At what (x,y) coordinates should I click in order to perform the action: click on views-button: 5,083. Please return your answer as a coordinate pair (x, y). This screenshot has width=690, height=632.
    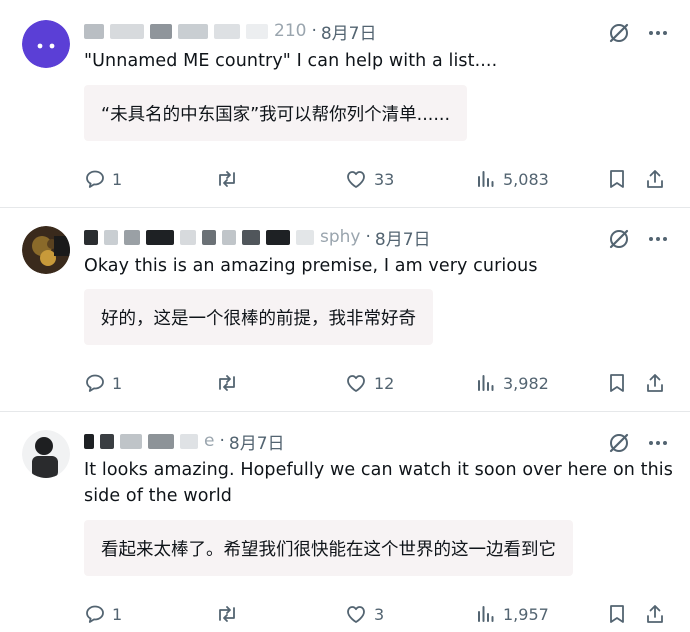
    Looking at the image, I should click on (512, 179).